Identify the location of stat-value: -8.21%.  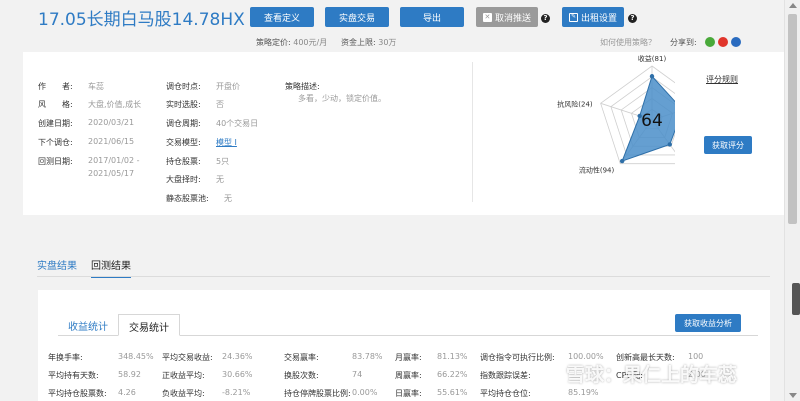
(236, 392).